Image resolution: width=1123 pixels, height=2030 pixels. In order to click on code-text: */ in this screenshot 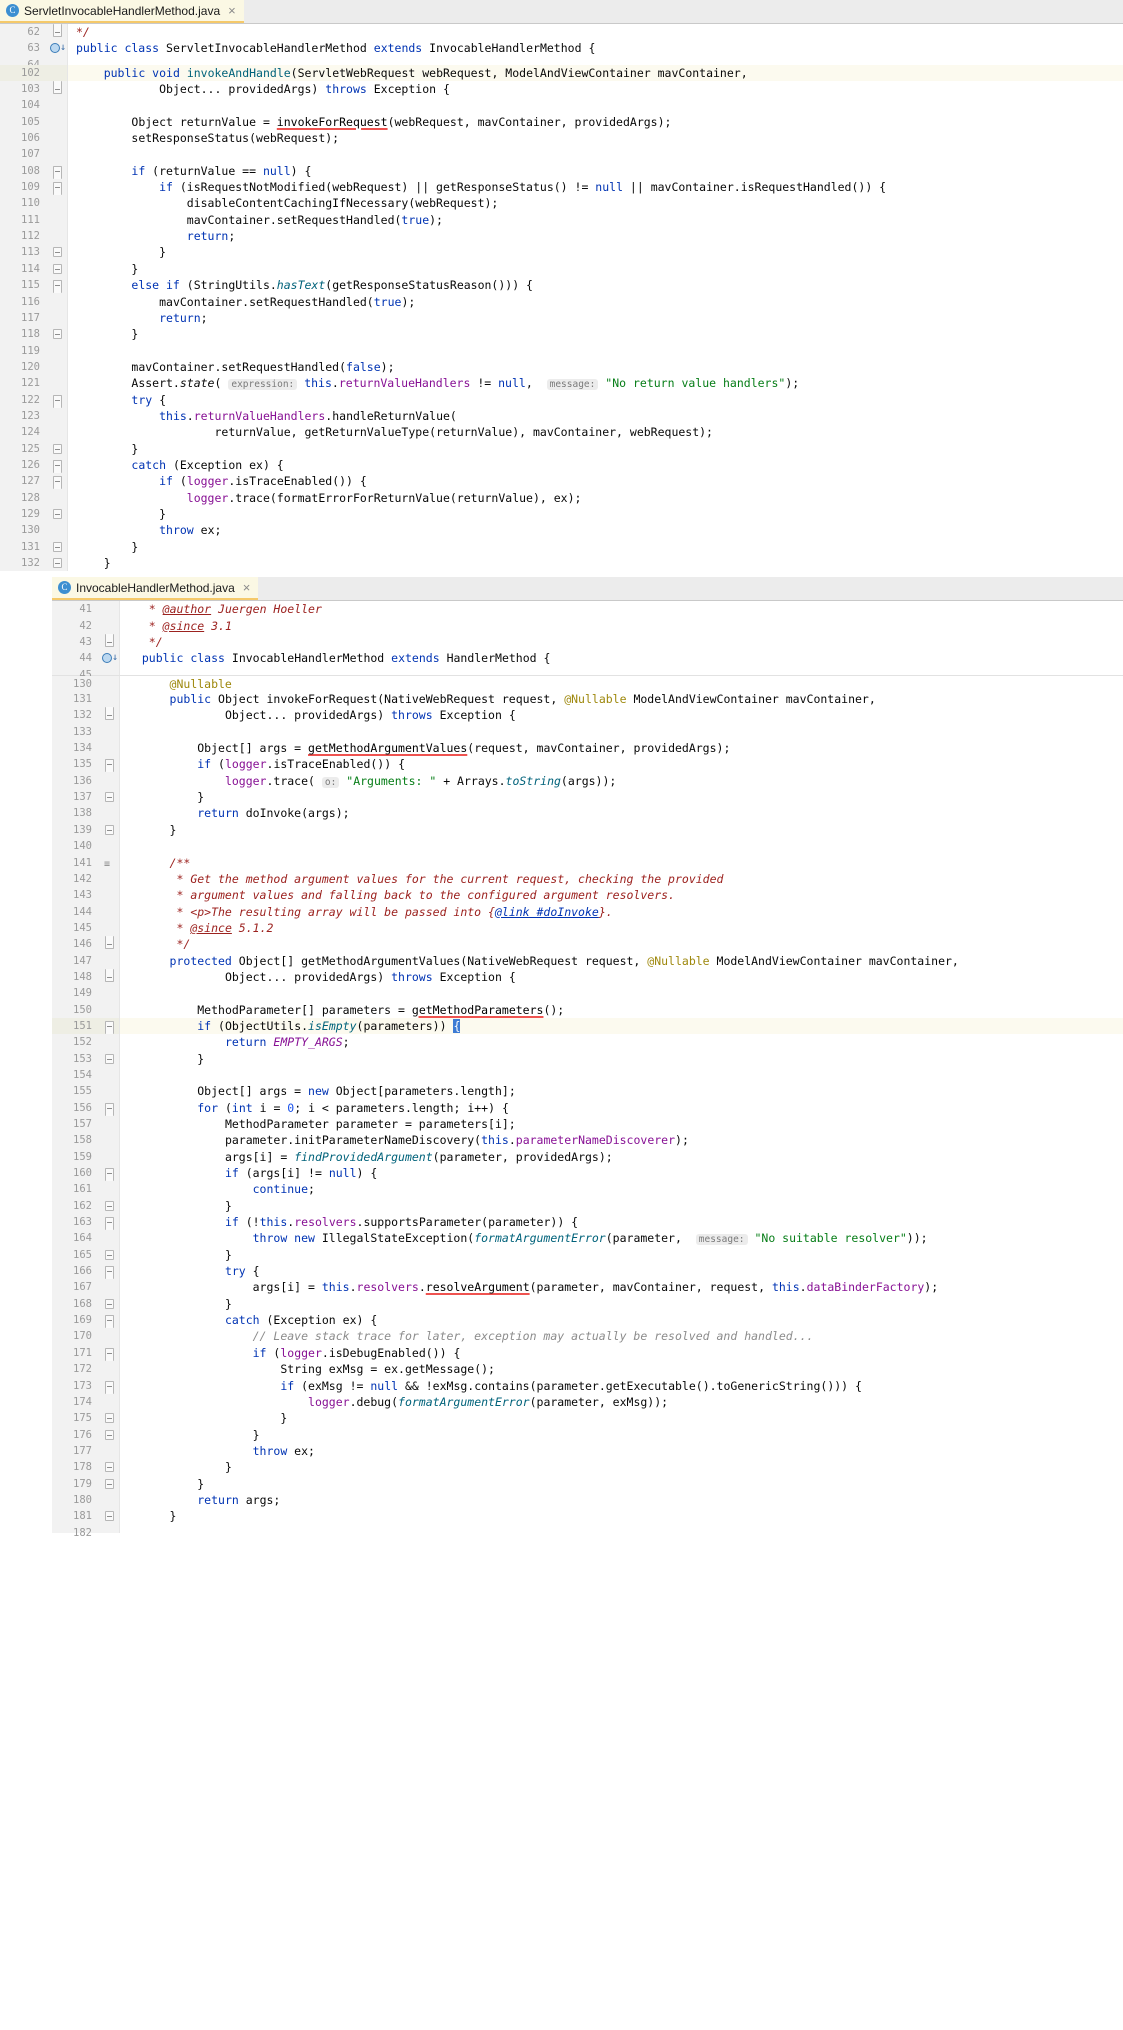, I will do `click(621, 642)`.